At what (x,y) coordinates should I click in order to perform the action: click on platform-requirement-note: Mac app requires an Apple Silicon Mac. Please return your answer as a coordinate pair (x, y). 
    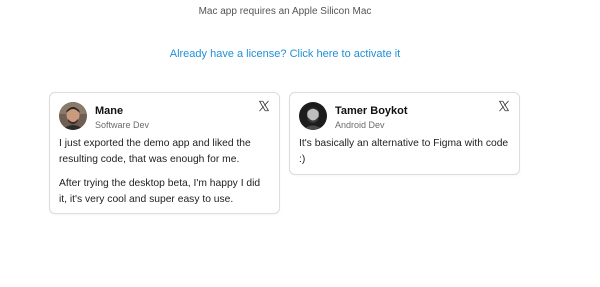
    Looking at the image, I should click on (285, 11).